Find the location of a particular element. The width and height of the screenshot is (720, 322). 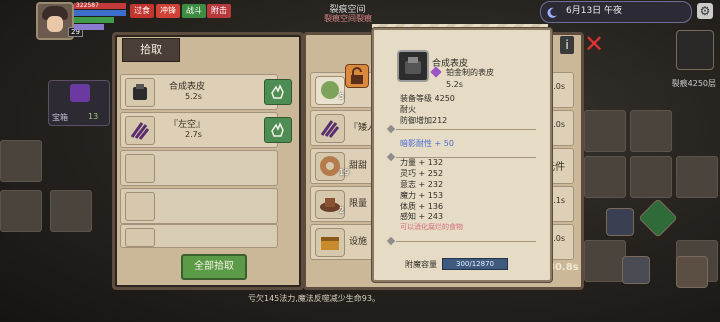

tooltip-stat: 感知 + 243 is located at coordinates (422, 216).